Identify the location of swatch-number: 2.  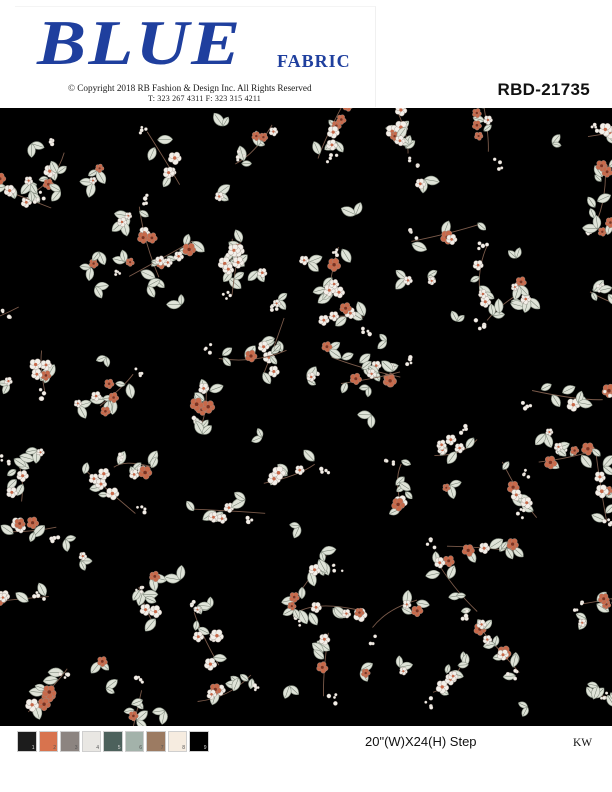
(54, 748).